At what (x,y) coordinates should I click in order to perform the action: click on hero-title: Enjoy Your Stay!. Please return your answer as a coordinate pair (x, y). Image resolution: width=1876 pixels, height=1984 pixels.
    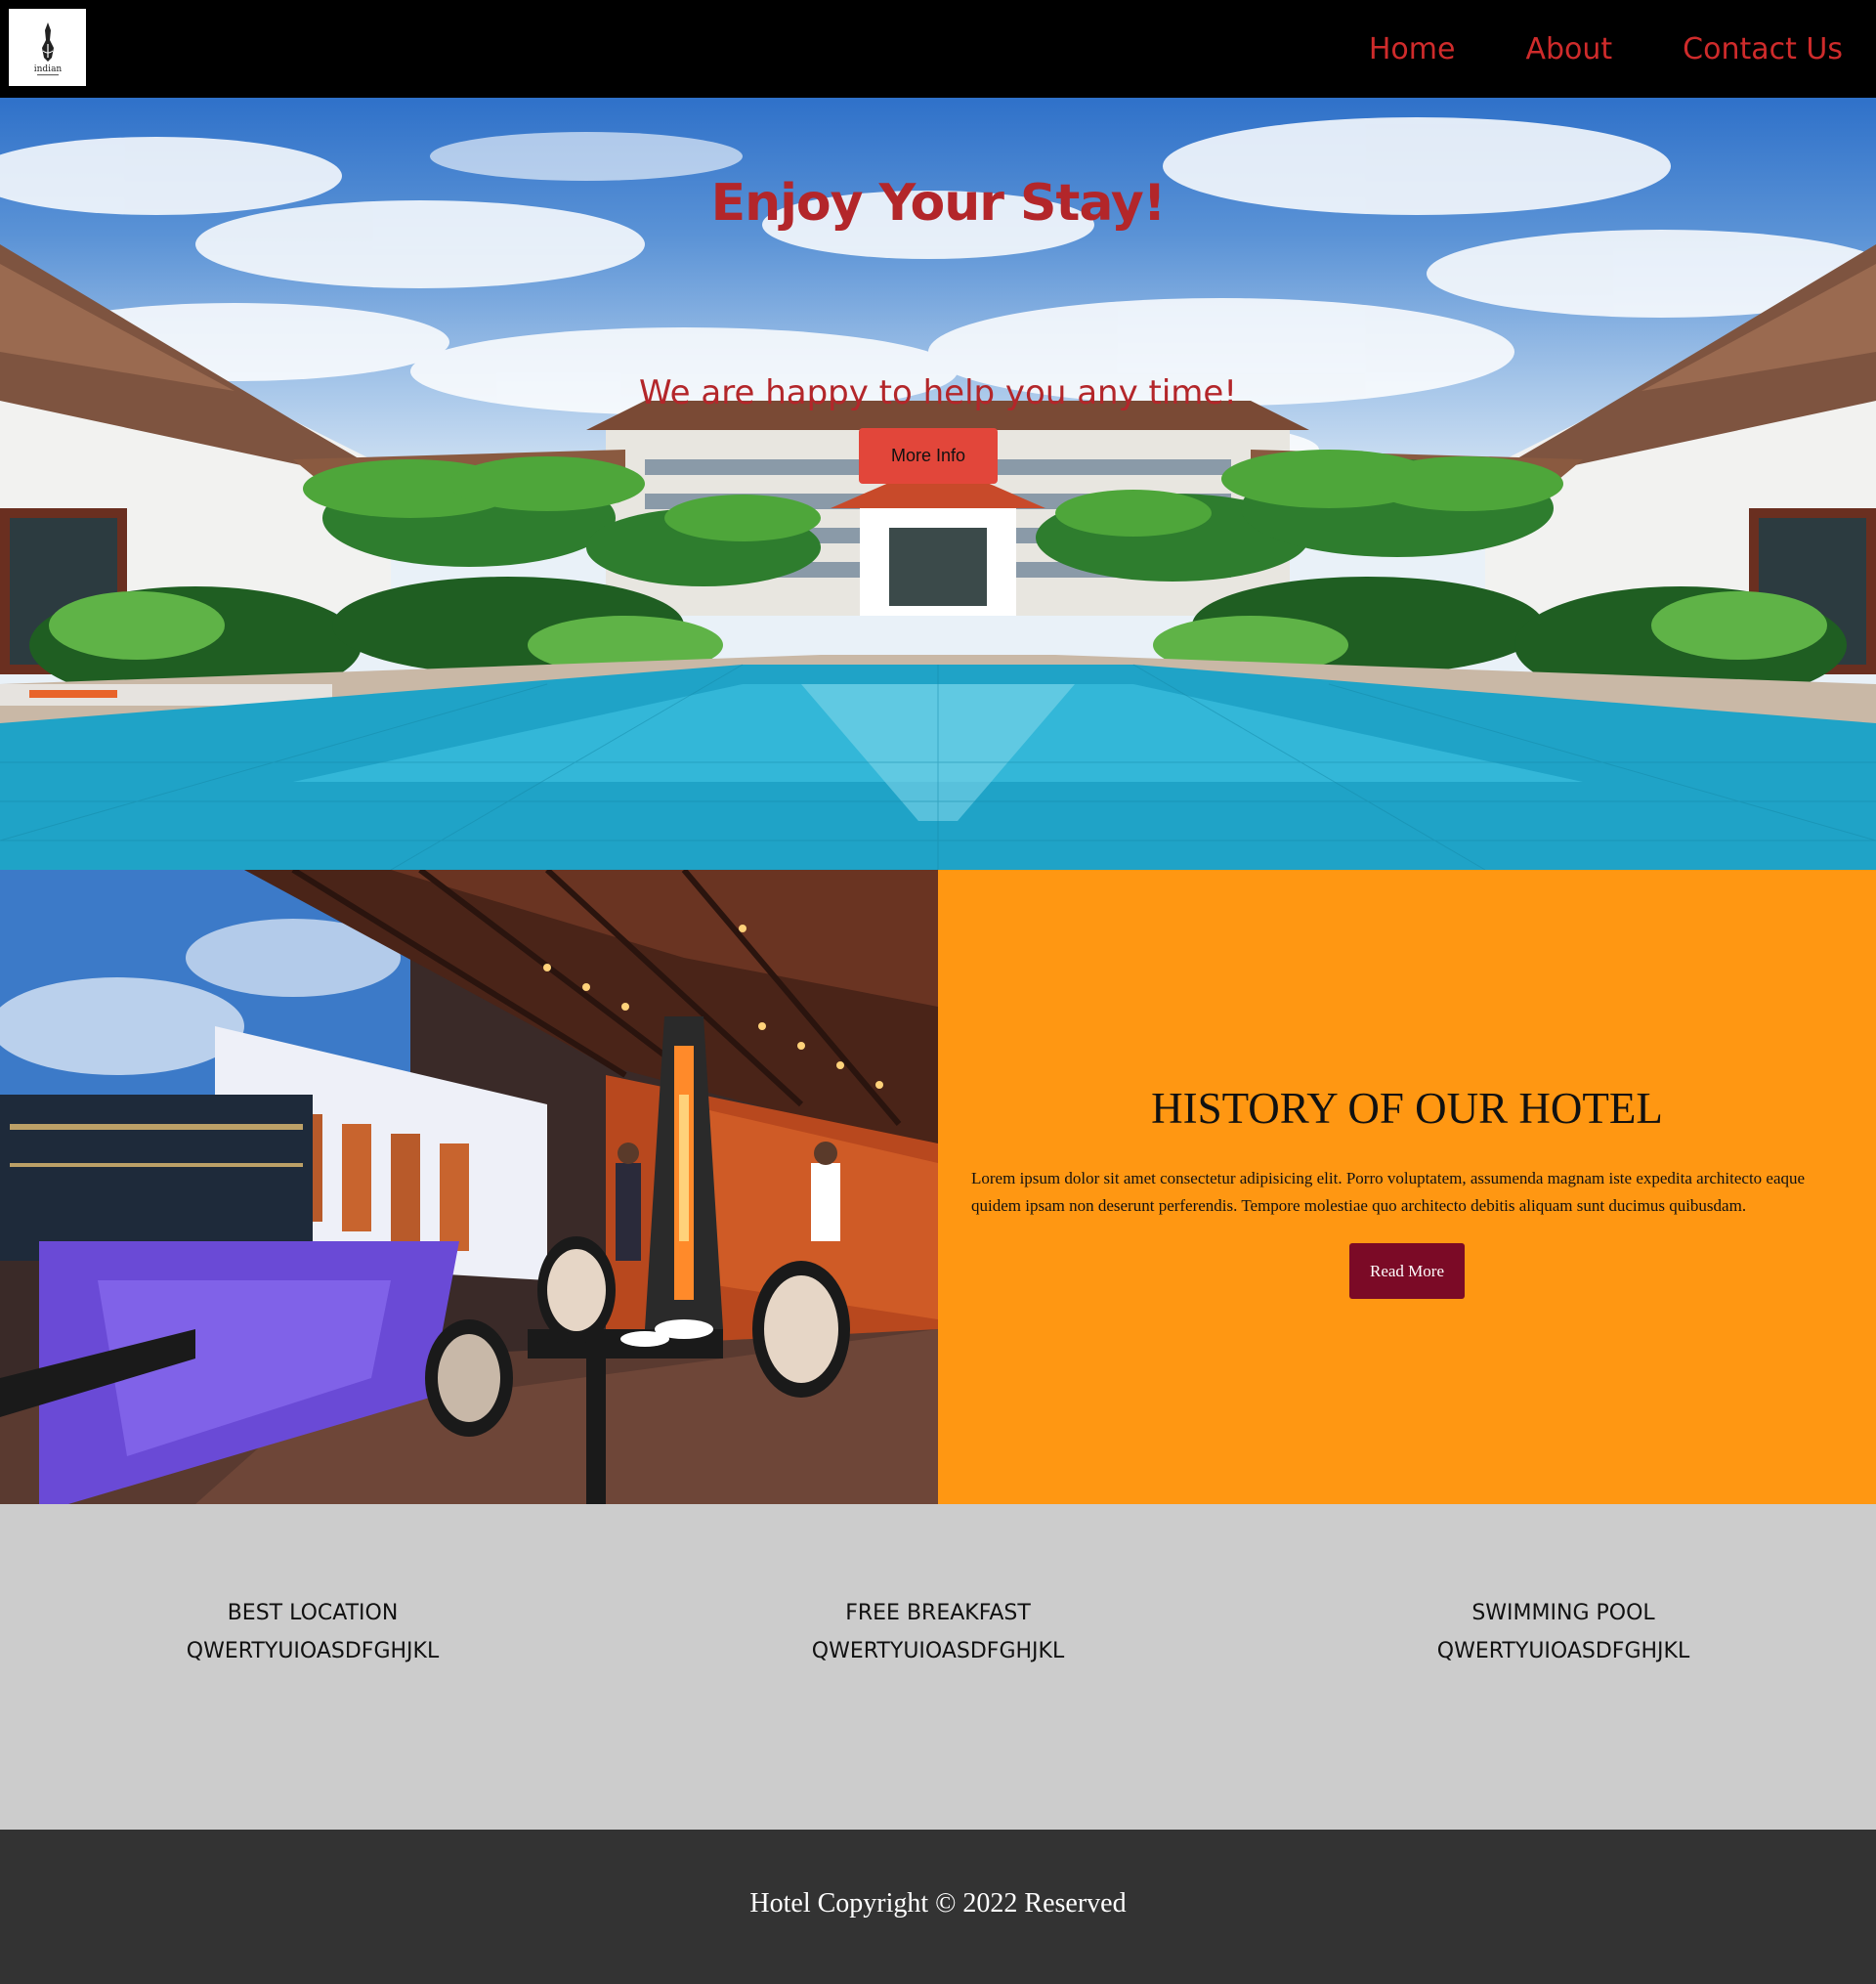
    Looking at the image, I should click on (938, 204).